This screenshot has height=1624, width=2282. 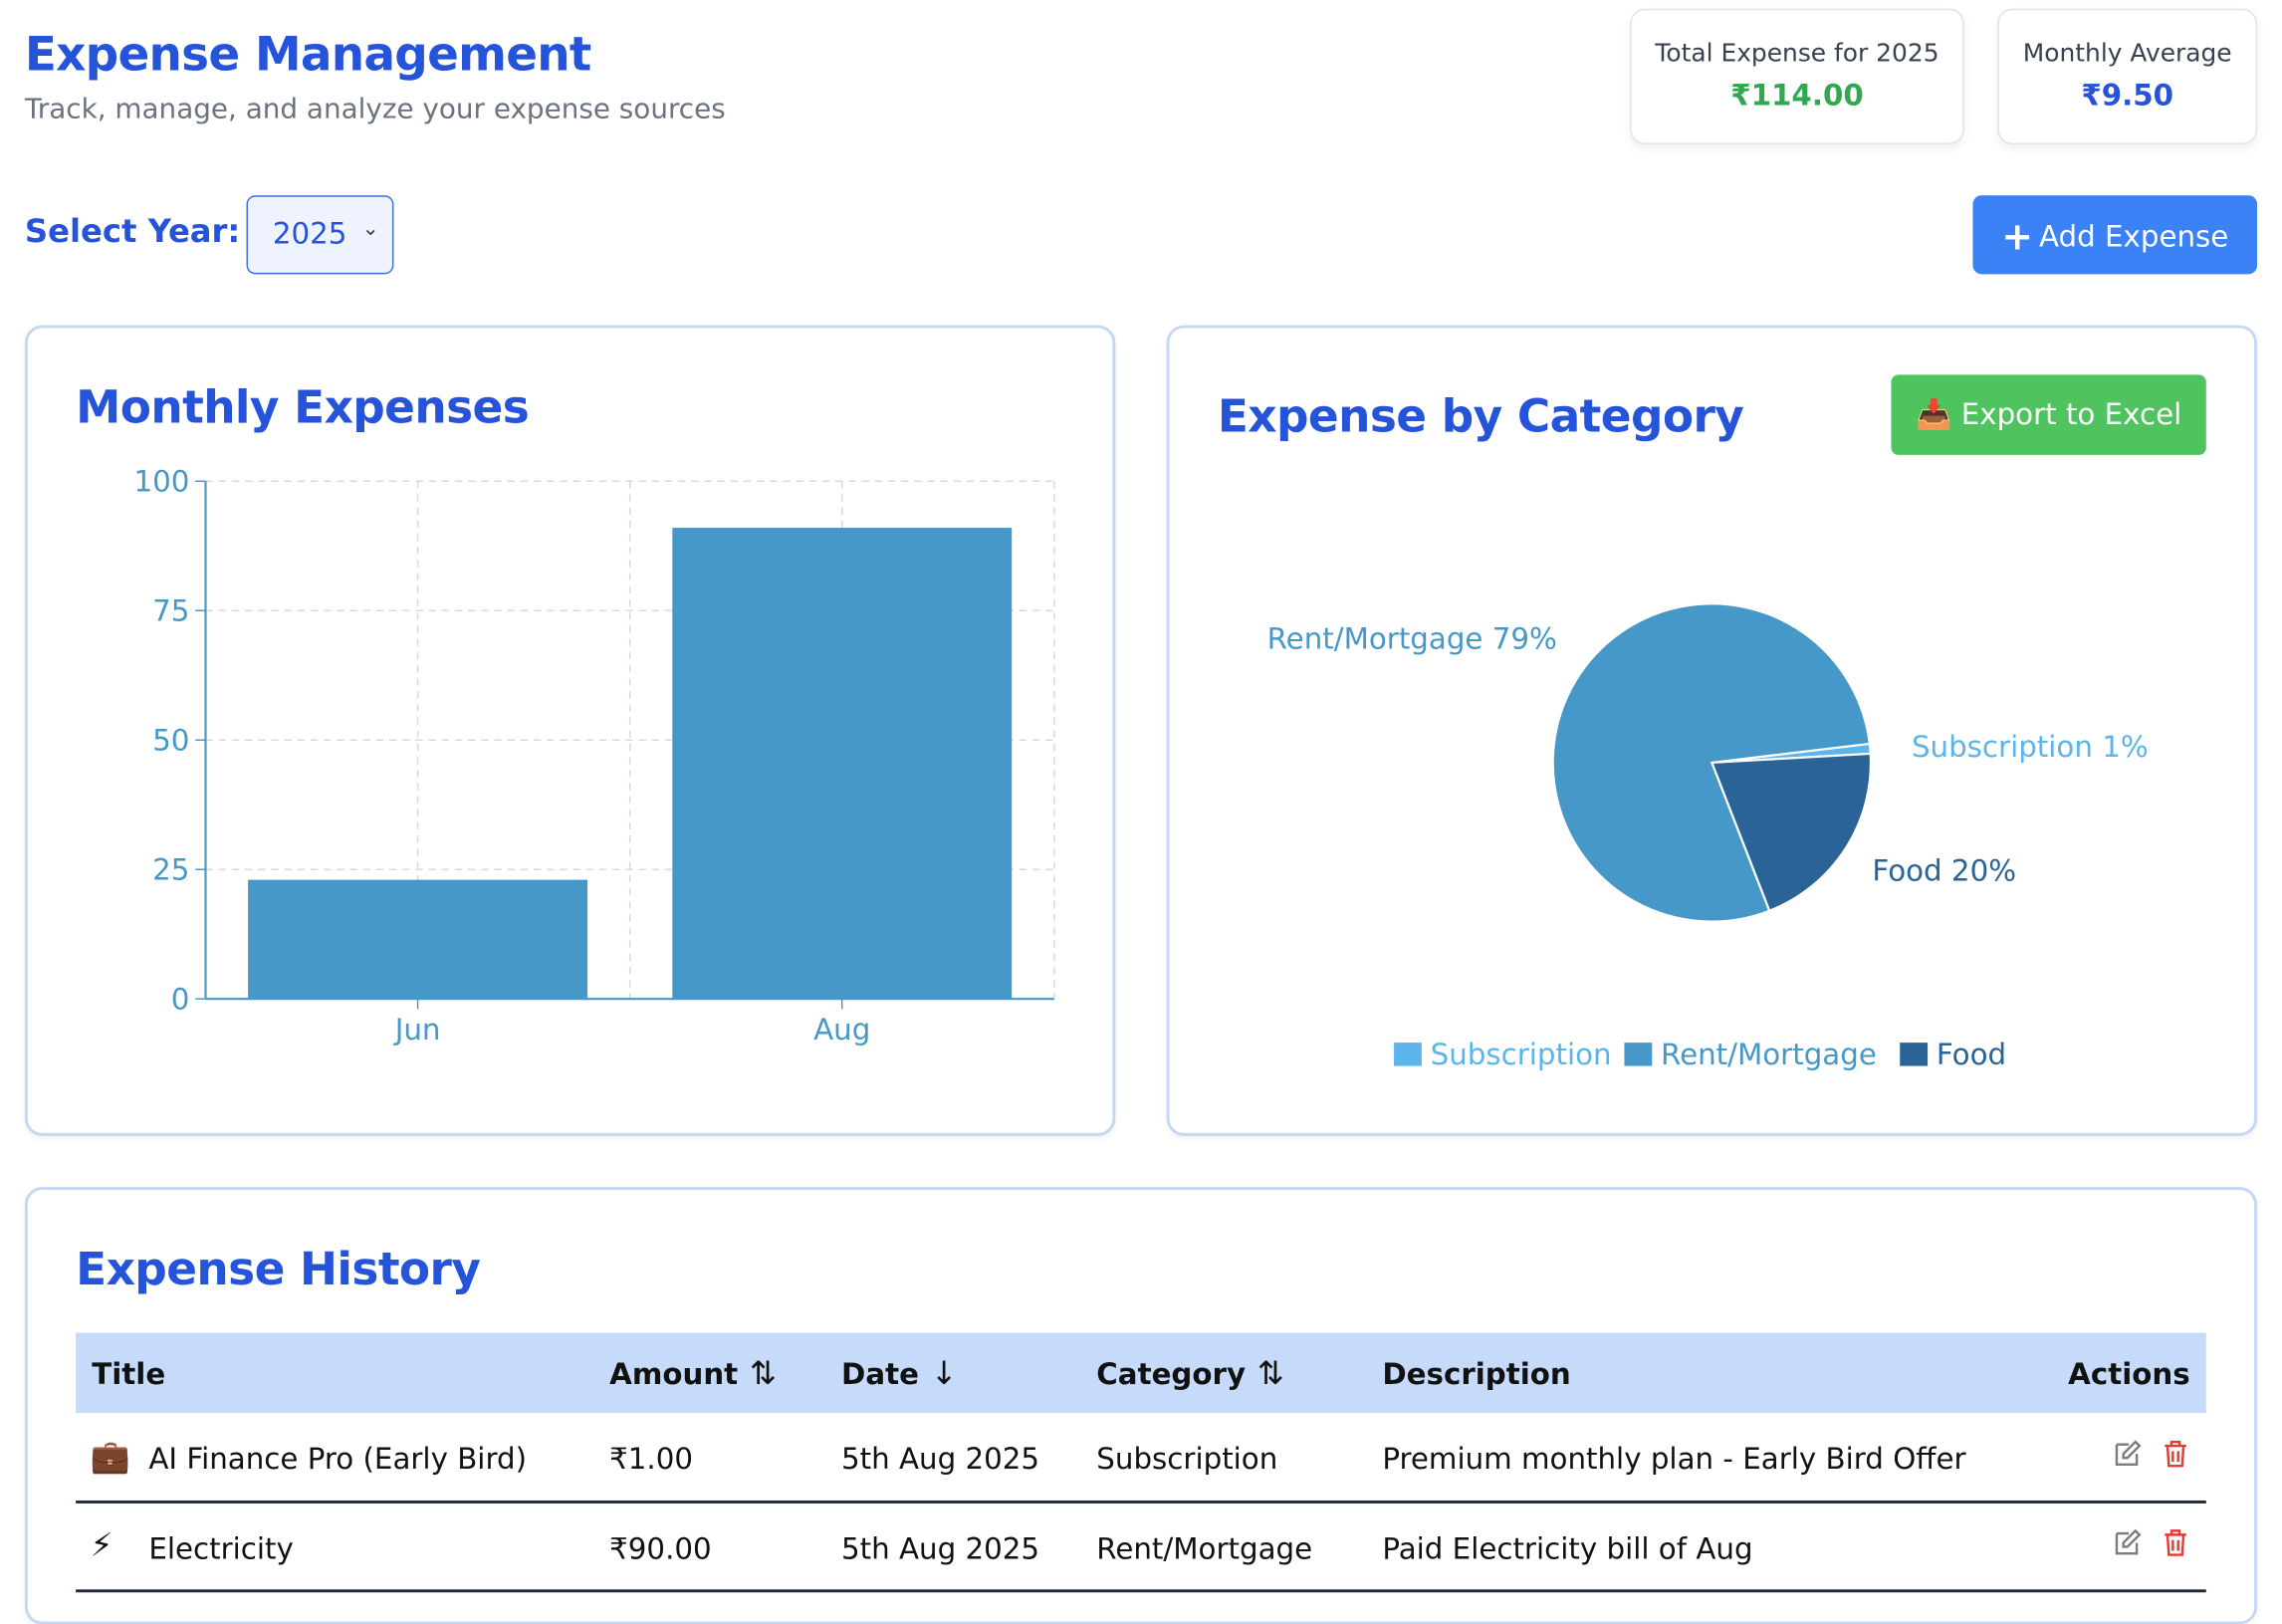 I want to click on row-description: Premium monthly plan - Early Bird Offer, so click(x=1674, y=1459).